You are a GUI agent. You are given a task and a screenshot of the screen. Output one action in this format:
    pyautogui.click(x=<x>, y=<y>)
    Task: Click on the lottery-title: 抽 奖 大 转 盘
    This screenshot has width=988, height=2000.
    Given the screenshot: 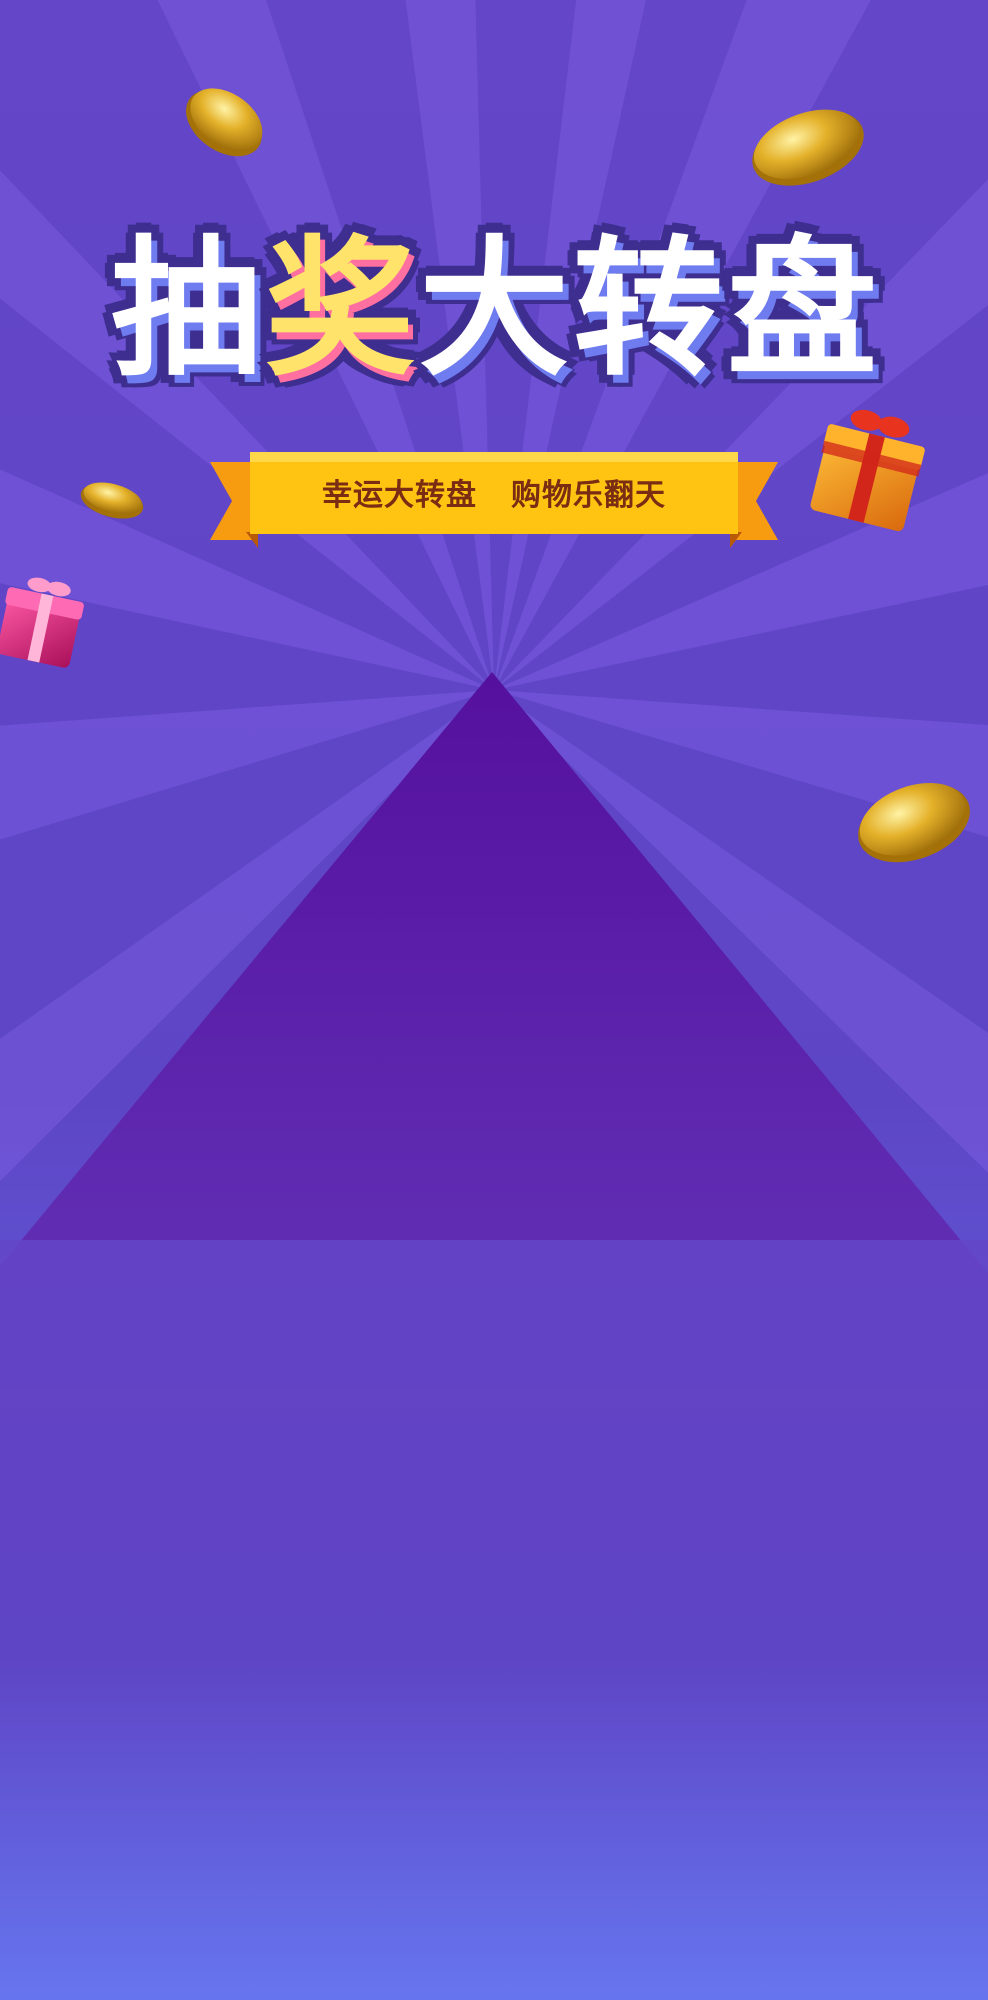 What is the action you would take?
    pyautogui.click(x=494, y=310)
    